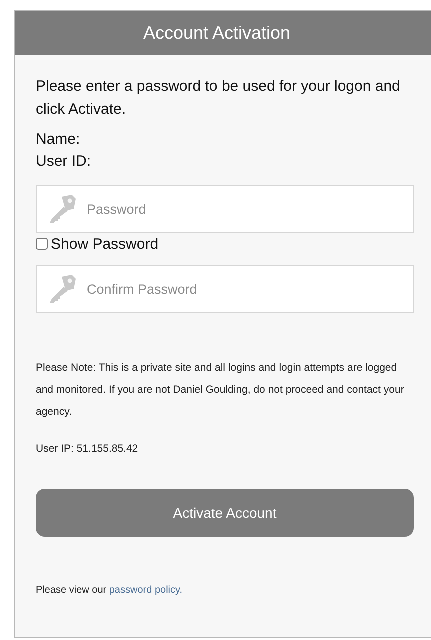  Describe the element at coordinates (225, 209) in the screenshot. I see `password-field: Password` at that location.